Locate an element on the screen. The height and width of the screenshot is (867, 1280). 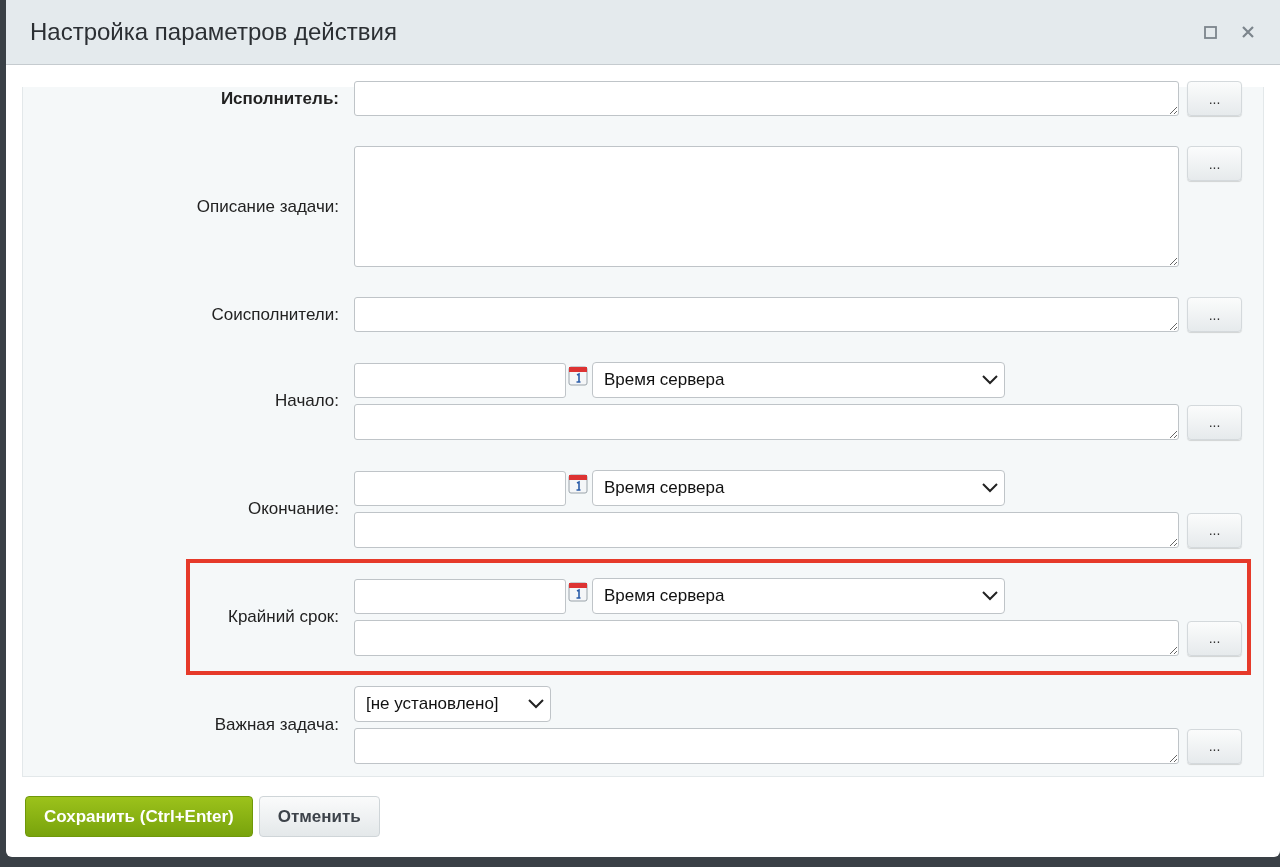
window-title: Настройка параметров действия is located at coordinates (214, 32).